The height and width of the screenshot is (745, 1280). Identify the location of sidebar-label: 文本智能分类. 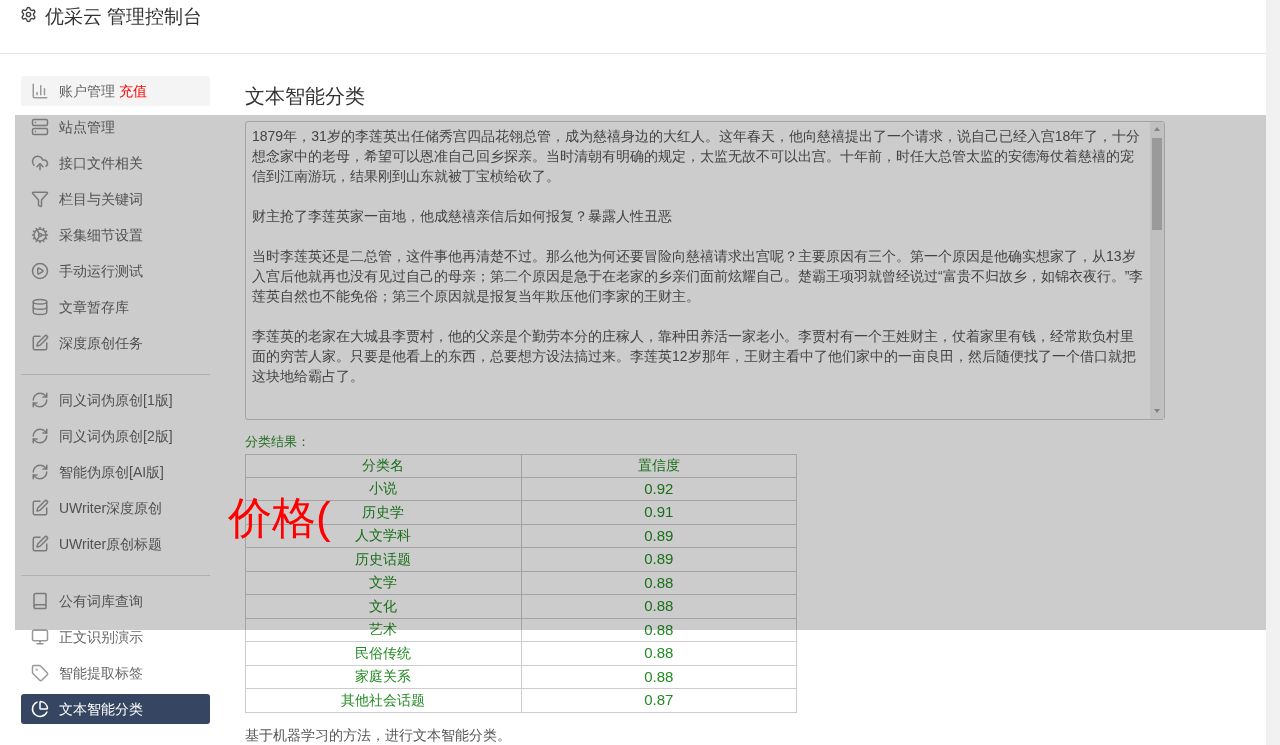
(101, 709).